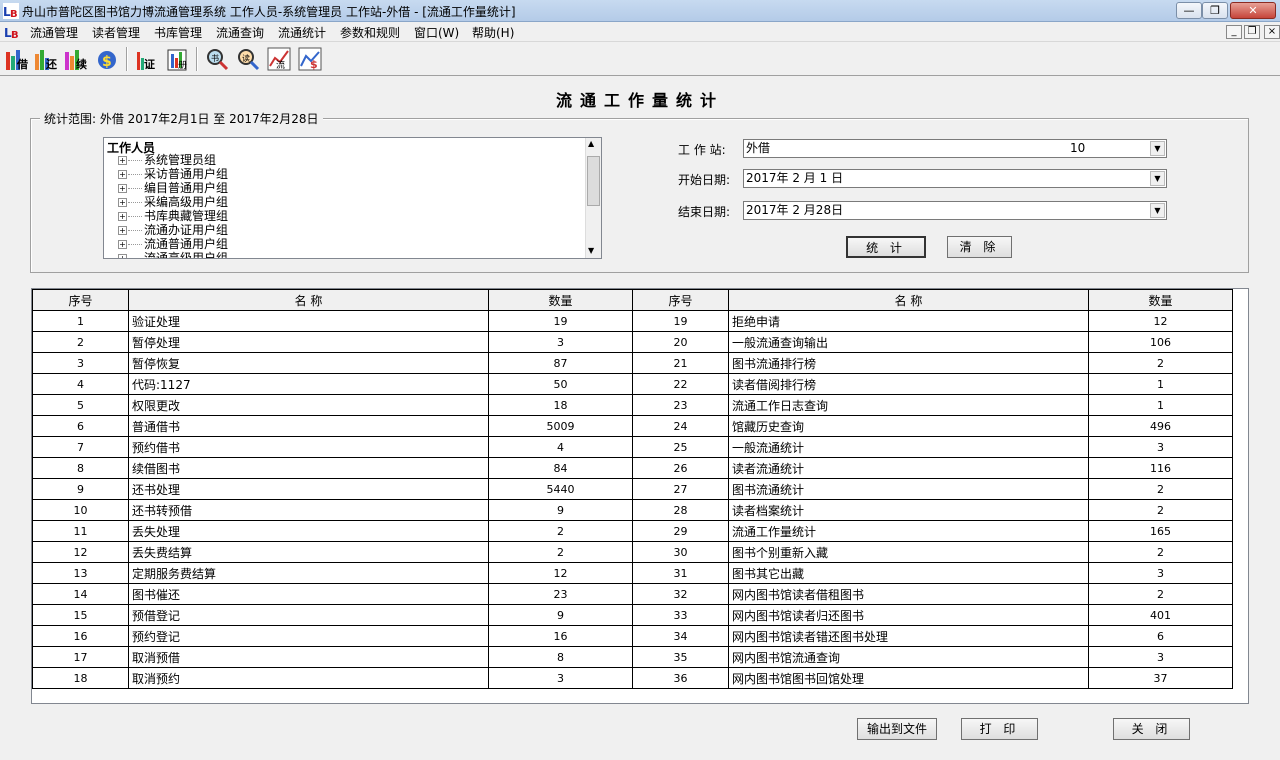  What do you see at coordinates (80, 489) in the screenshot?
I see `row-seq-cell: 9` at bounding box center [80, 489].